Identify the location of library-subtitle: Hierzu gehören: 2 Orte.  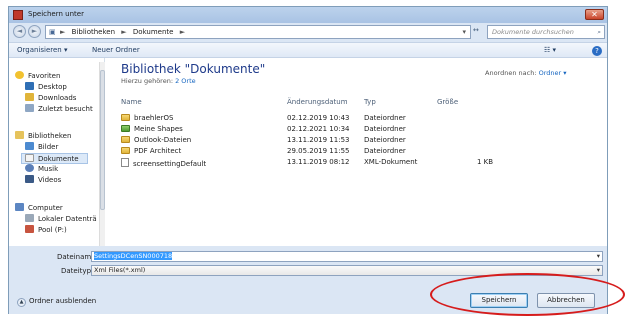
(158, 81).